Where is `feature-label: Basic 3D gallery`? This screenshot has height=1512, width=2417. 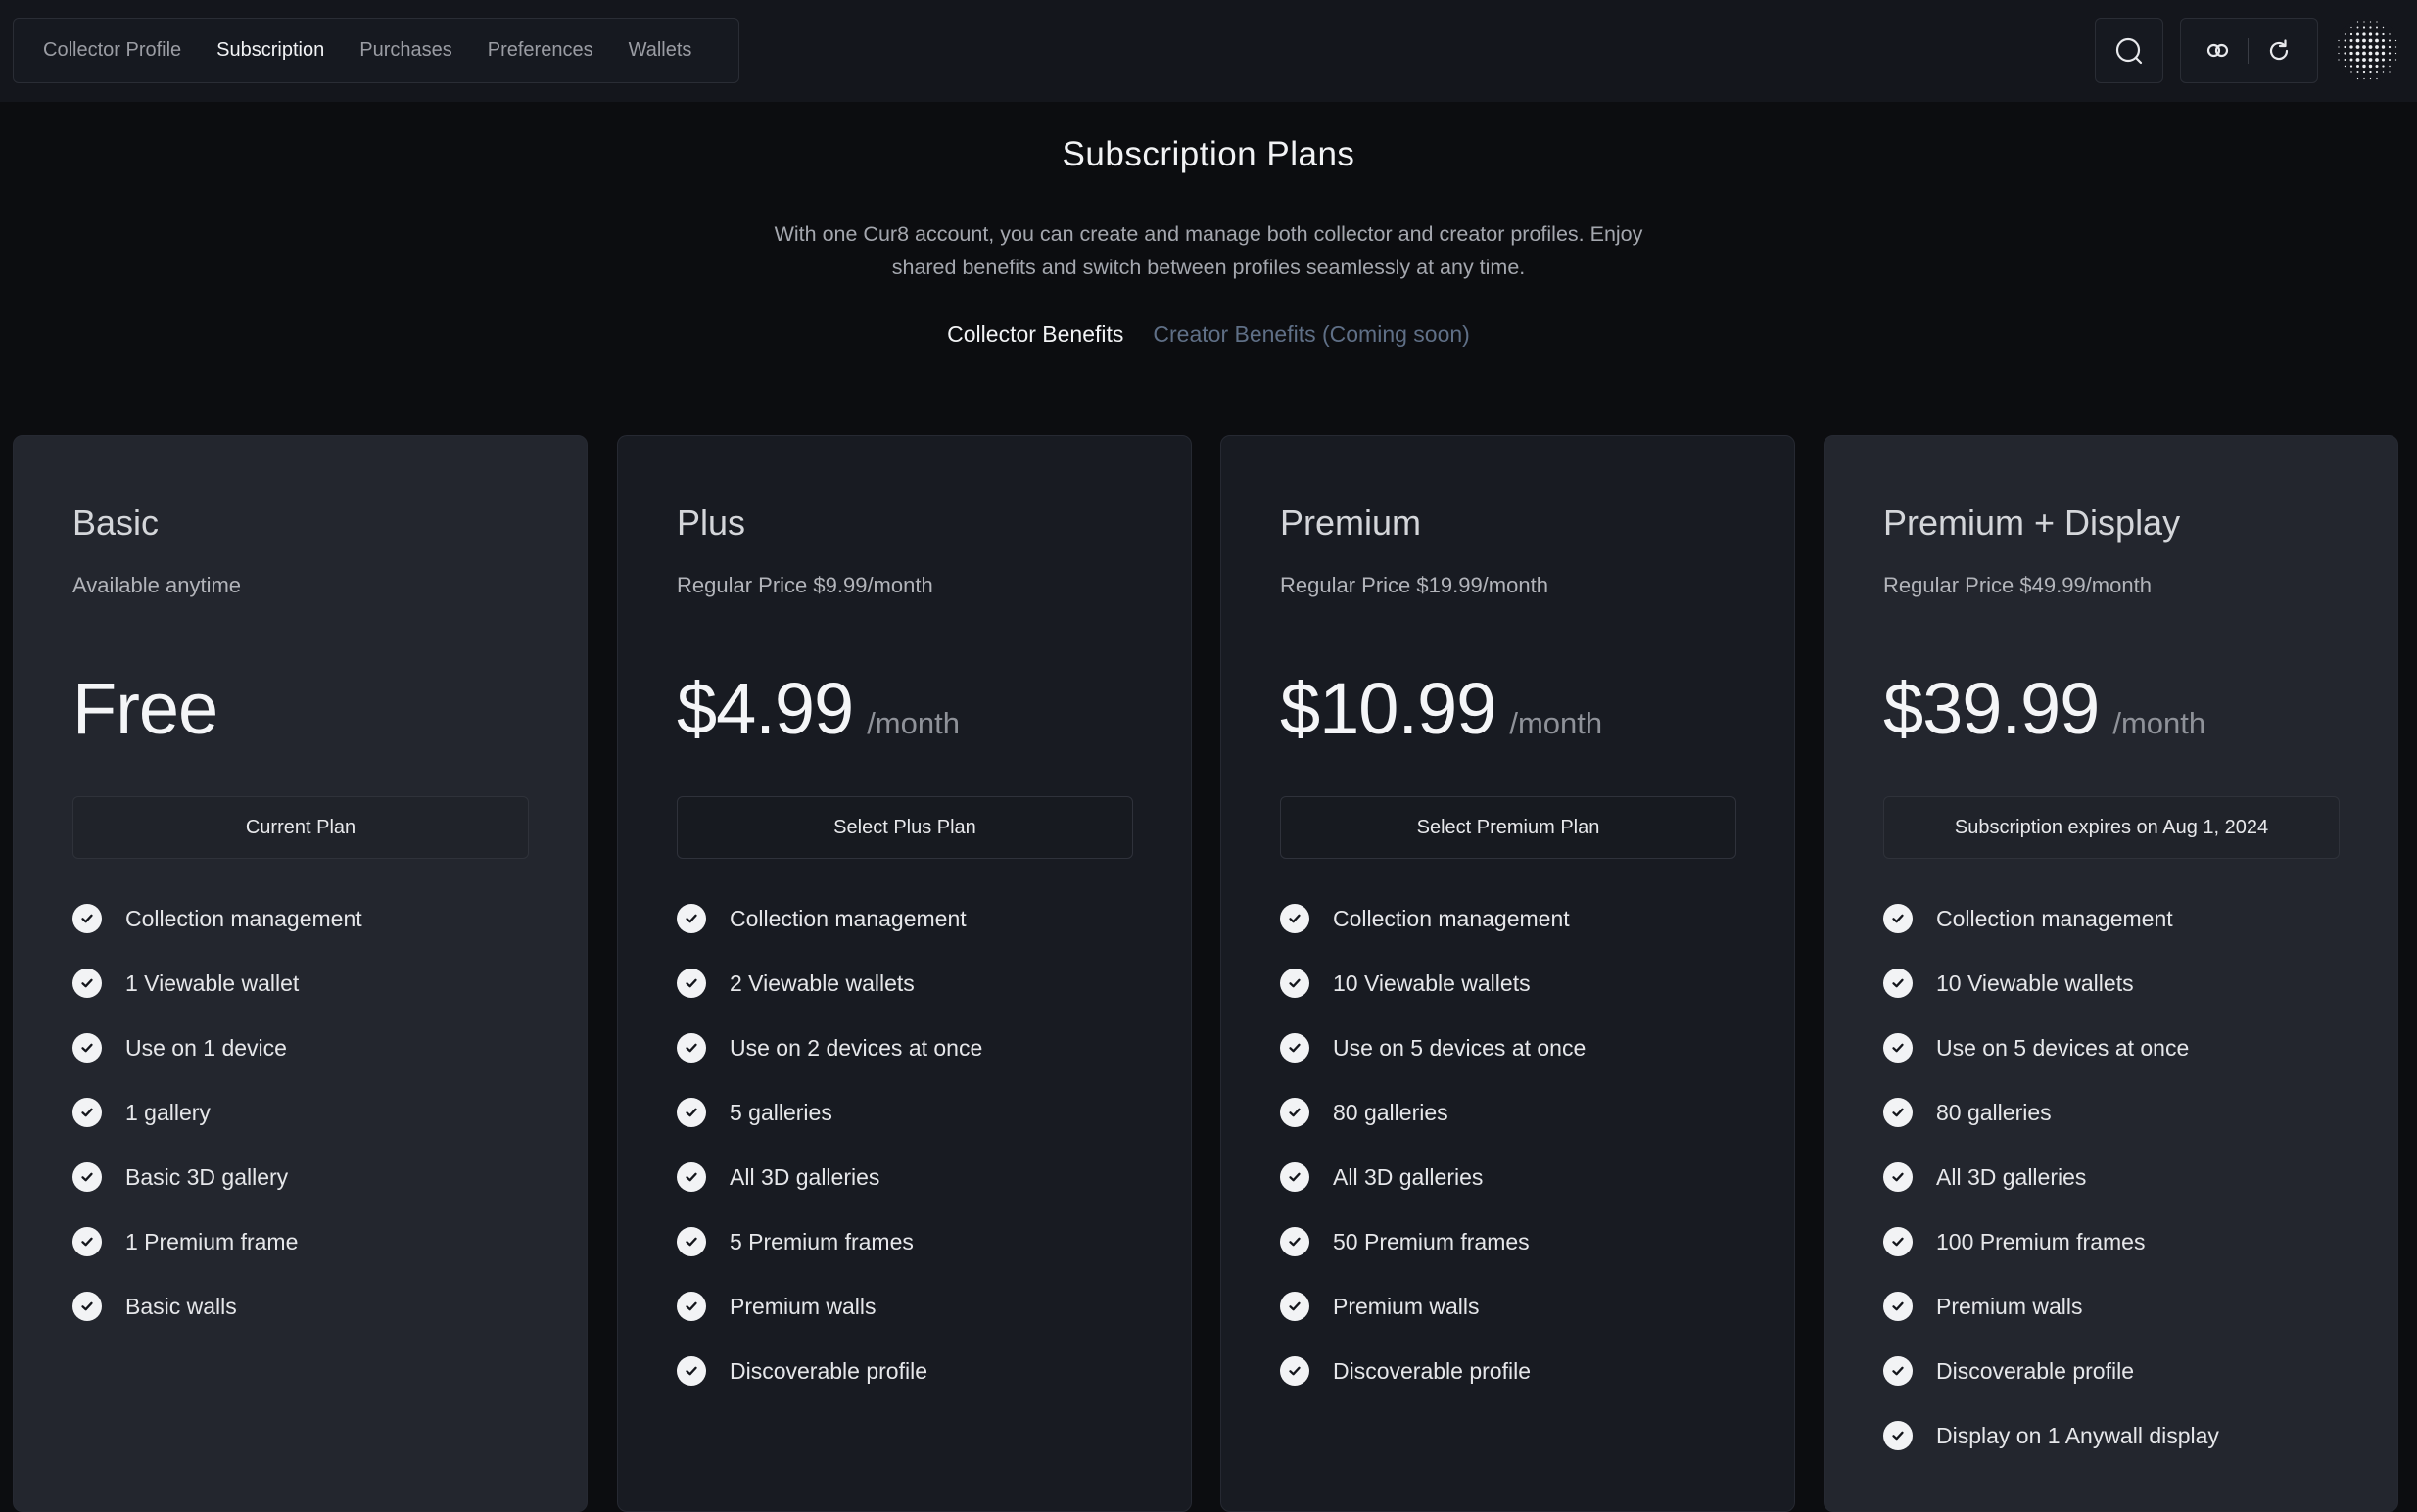 feature-label: Basic 3D gallery is located at coordinates (207, 1177).